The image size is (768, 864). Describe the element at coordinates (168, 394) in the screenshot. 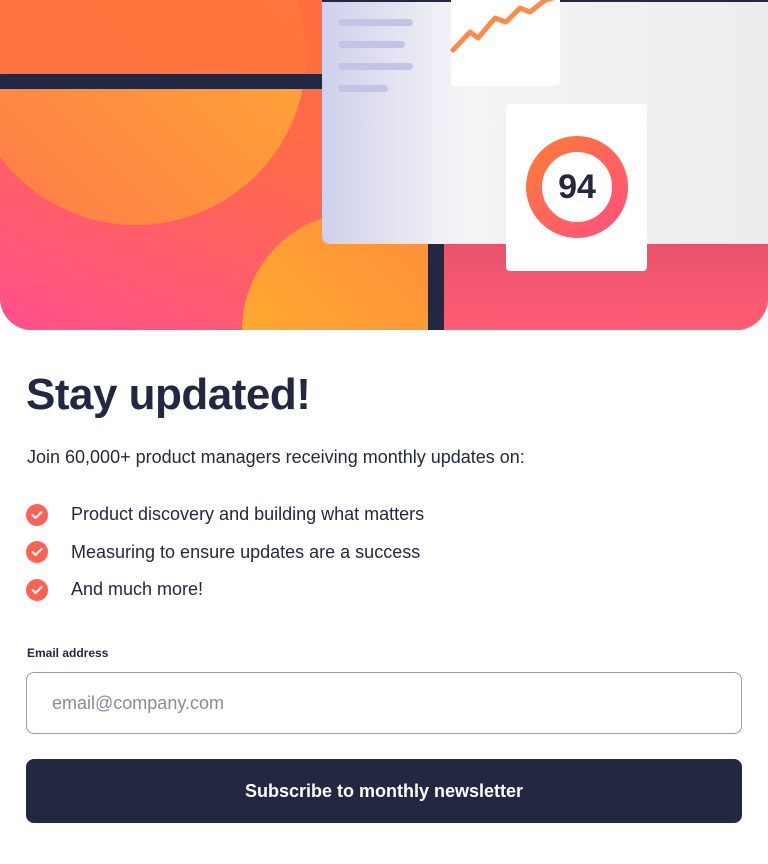

I see `page-title: Stay updated!` at that location.